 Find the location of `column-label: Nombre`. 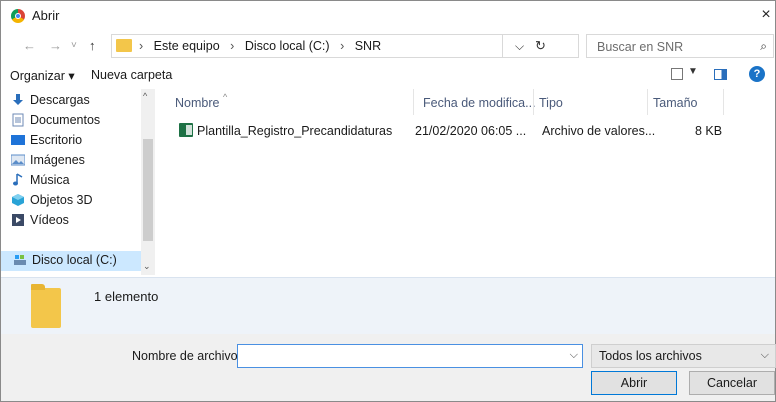

column-label: Nombre is located at coordinates (197, 103).